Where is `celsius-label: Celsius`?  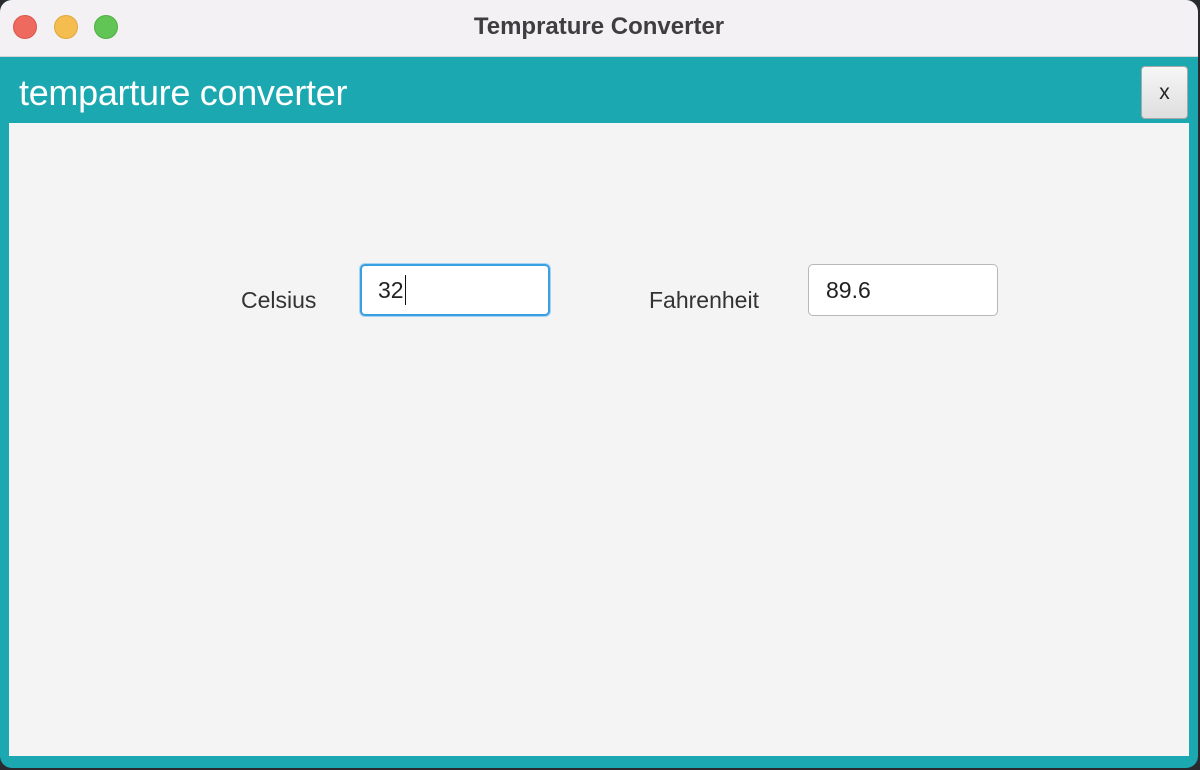
celsius-label: Celsius is located at coordinates (279, 300).